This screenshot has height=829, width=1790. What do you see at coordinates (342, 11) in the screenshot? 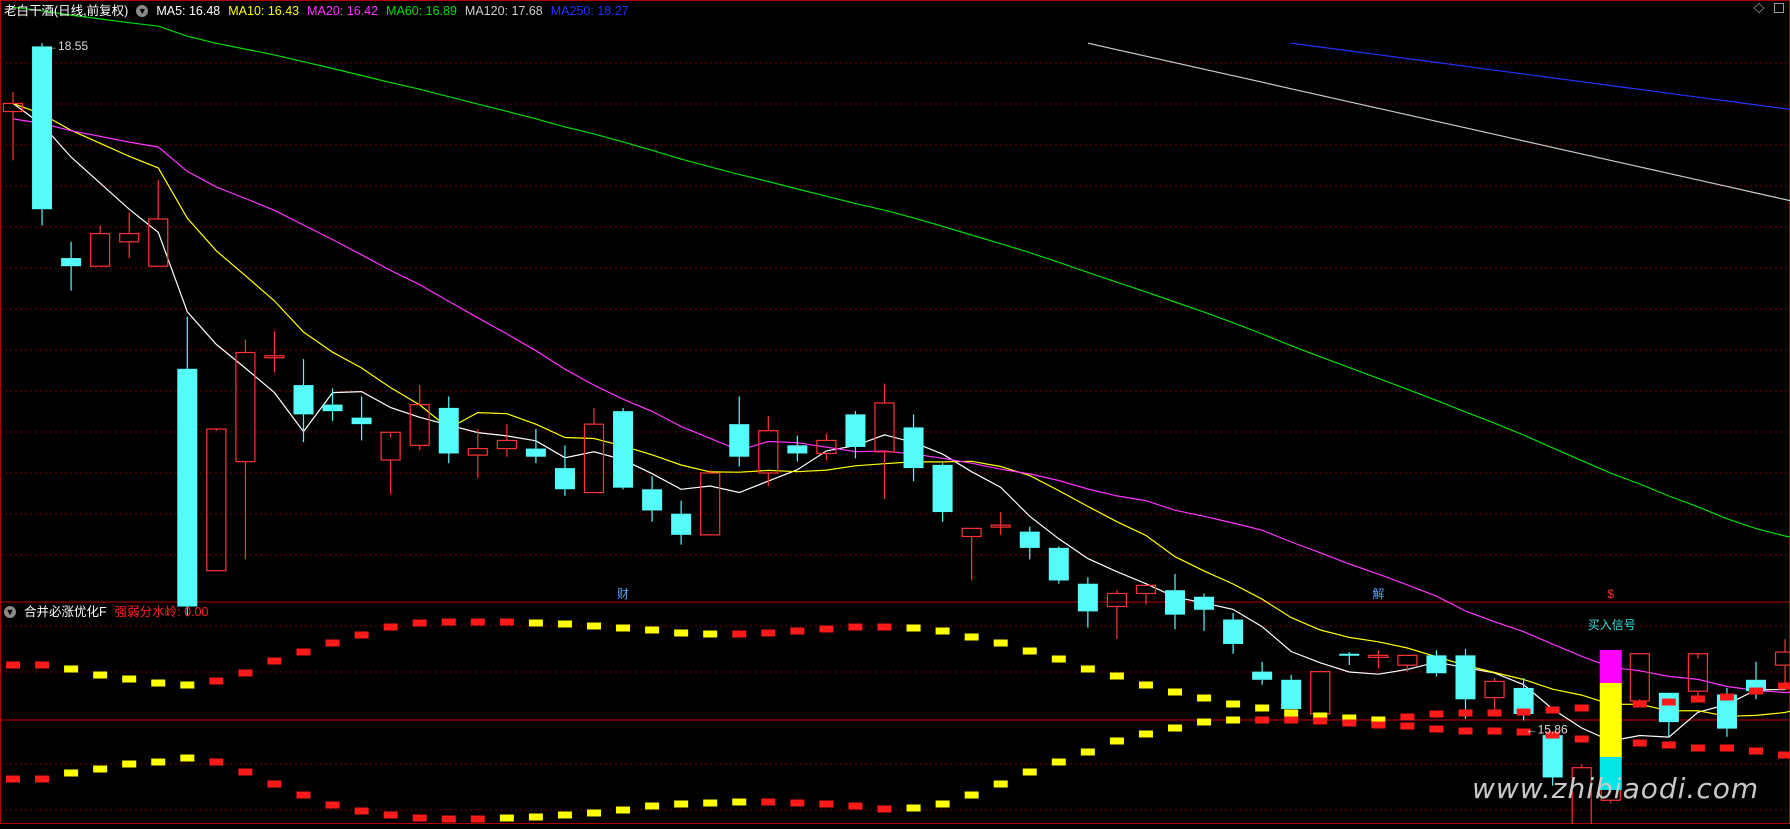
I see `ma-label: MA20: 16.42` at bounding box center [342, 11].